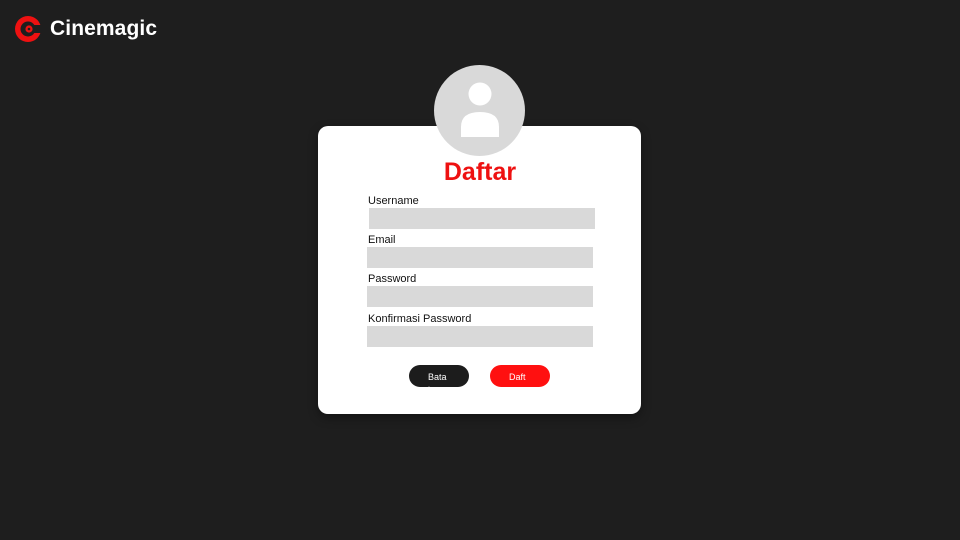  Describe the element at coordinates (479, 110) in the screenshot. I see `user-avatar-icon` at that location.